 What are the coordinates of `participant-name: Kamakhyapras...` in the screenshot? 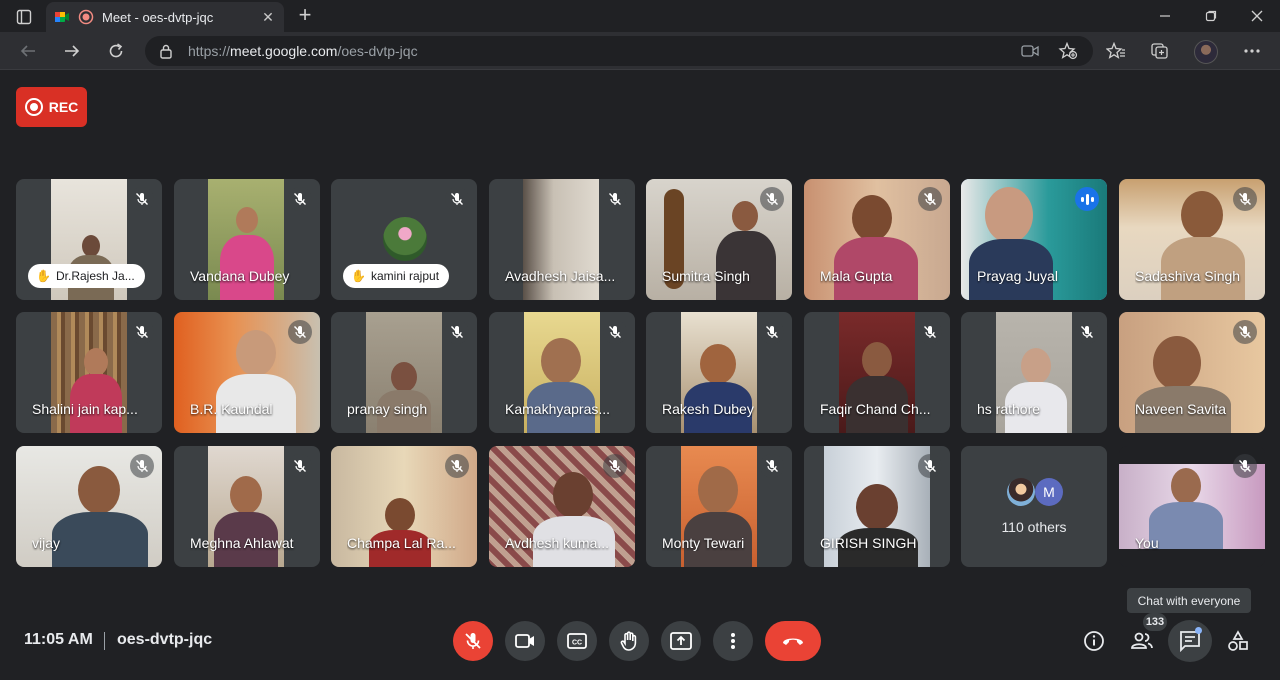 It's located at (558, 409).